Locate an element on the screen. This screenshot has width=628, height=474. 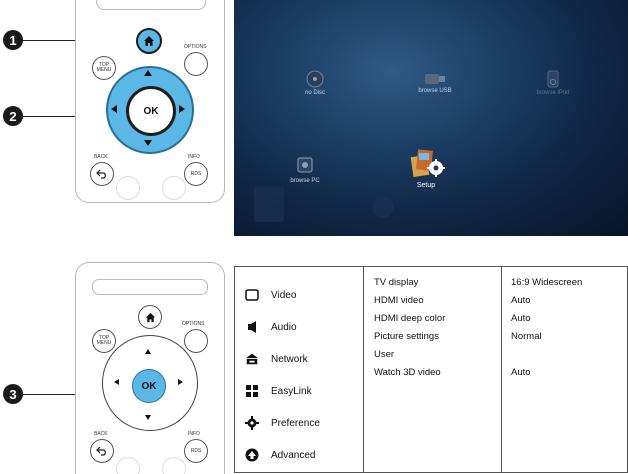
remote-control-bottom: TOP MENU OPTIONS OK BACK INFO RDS is located at coordinates (150, 368).